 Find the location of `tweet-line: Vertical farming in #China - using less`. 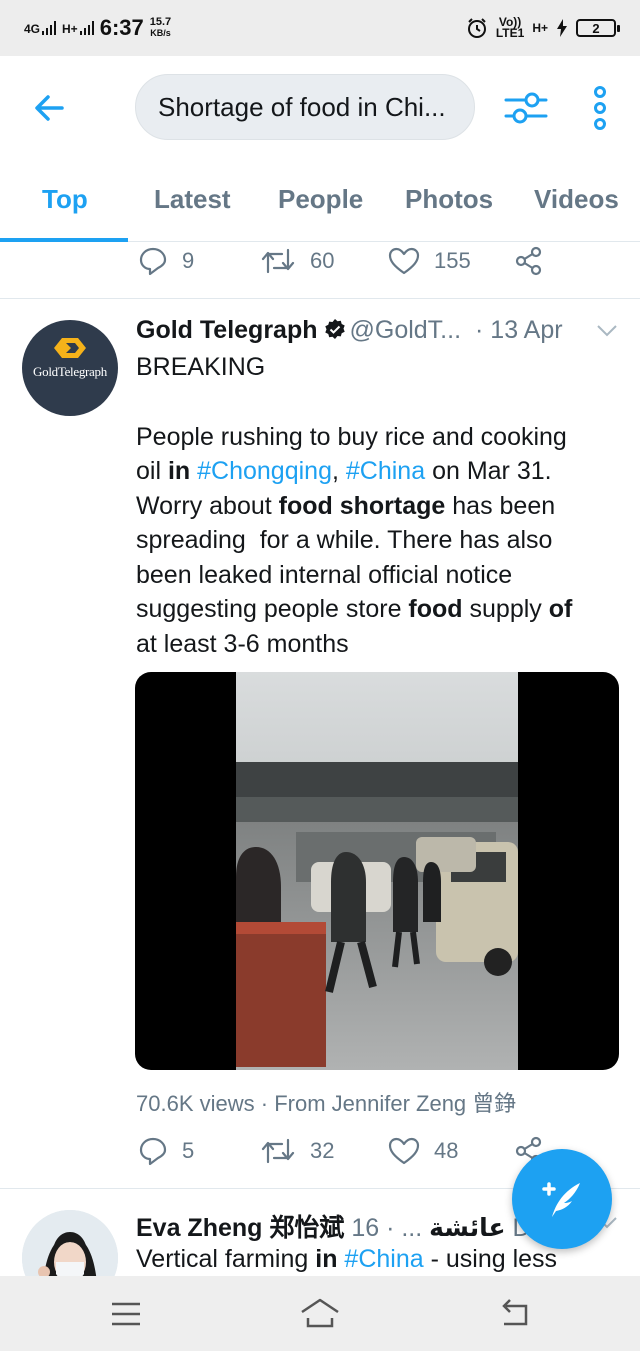

tweet-line: Vertical farming in #China - using less is located at coordinates (376, 1259).